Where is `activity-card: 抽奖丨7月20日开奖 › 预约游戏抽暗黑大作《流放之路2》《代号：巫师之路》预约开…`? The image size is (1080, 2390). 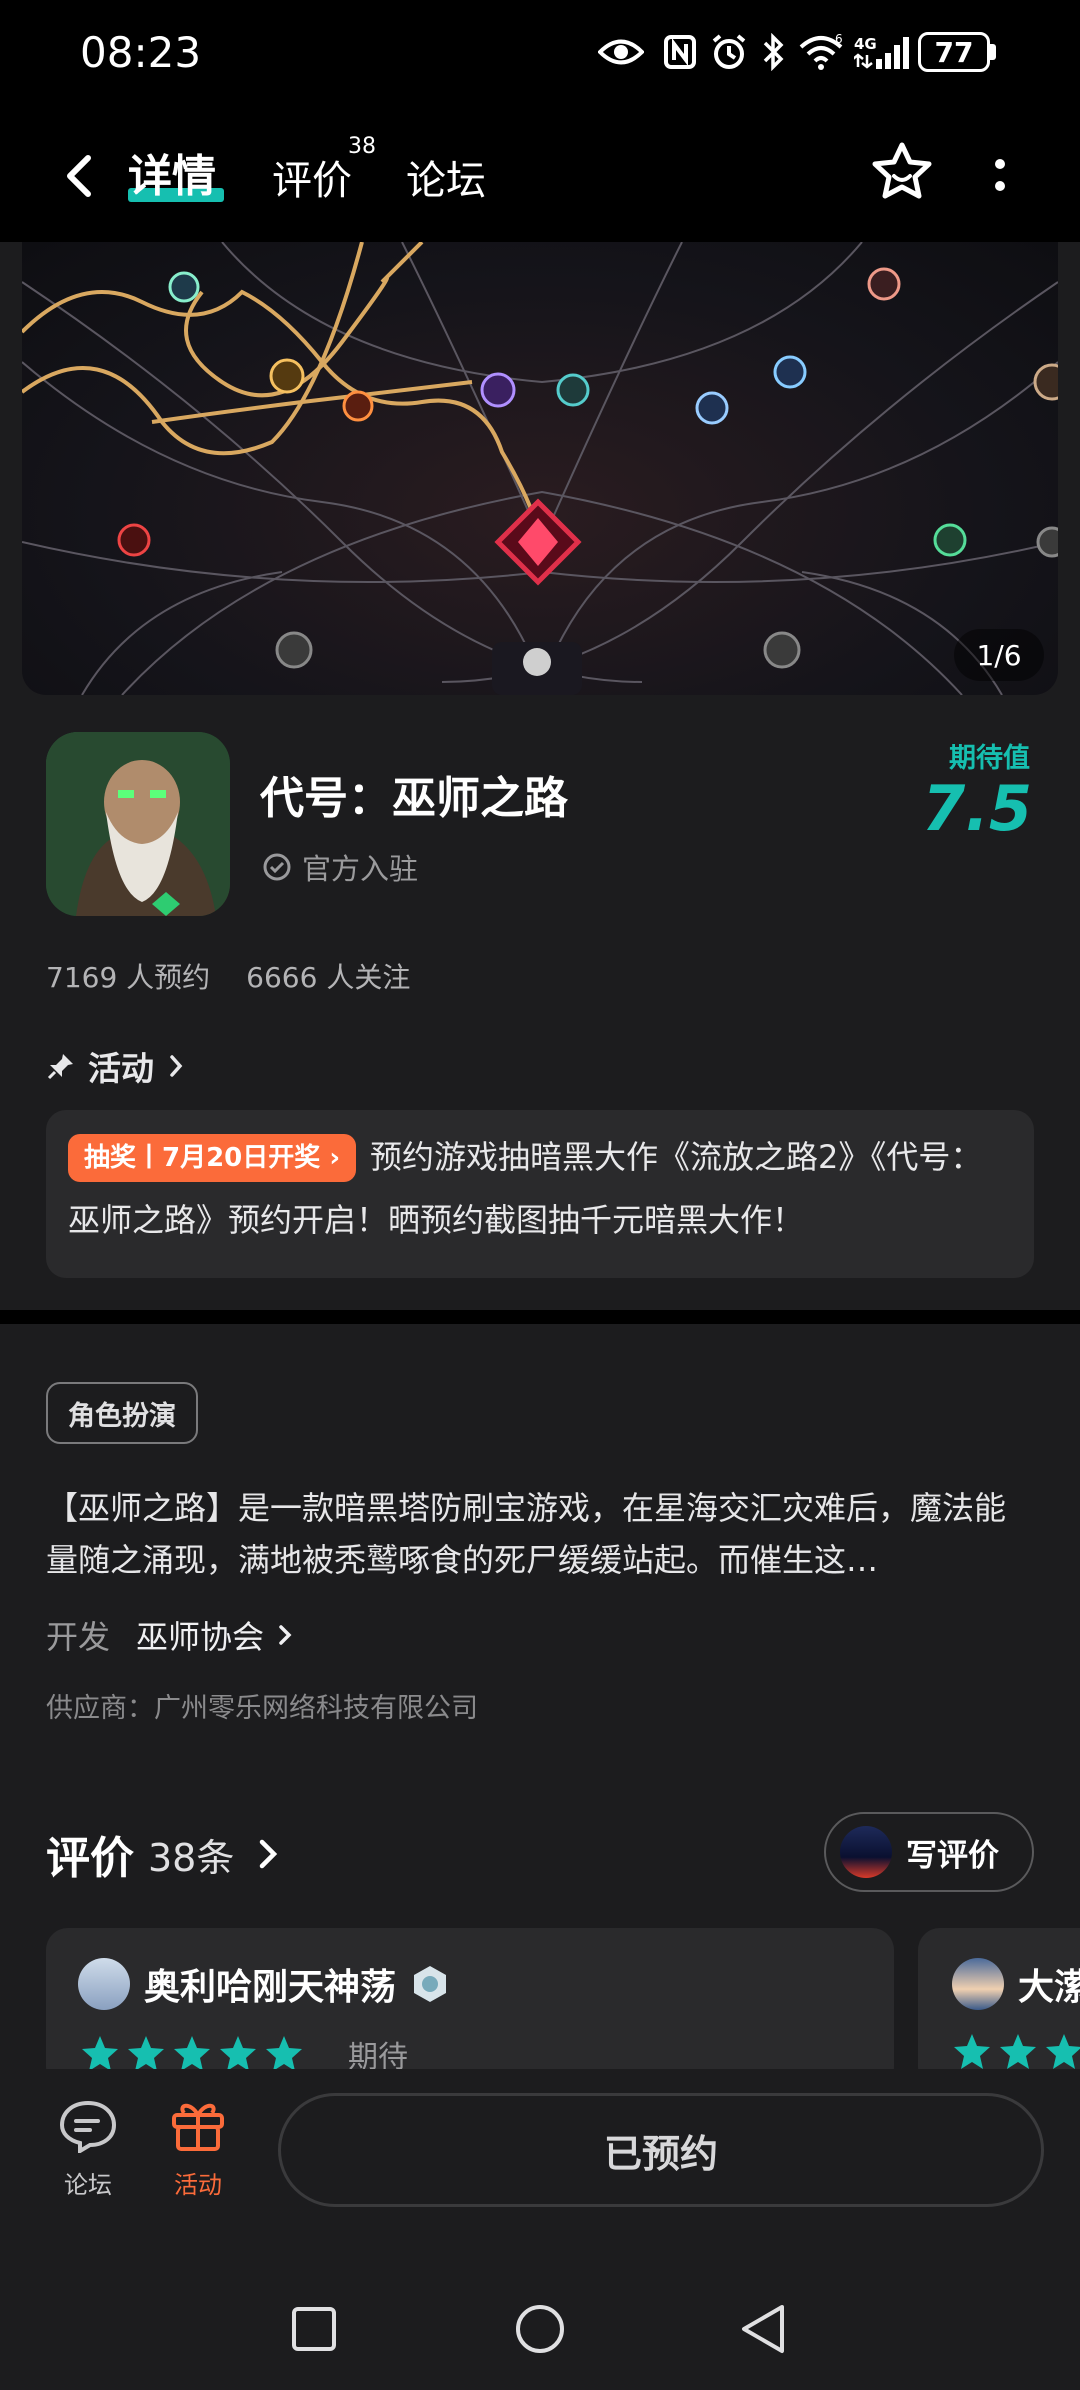
activity-card: 抽奖丨7月20日开奖 › 预约游戏抽暗黑大作《流放之路2》《代号：巫师之路》预约开… is located at coordinates (540, 1194).